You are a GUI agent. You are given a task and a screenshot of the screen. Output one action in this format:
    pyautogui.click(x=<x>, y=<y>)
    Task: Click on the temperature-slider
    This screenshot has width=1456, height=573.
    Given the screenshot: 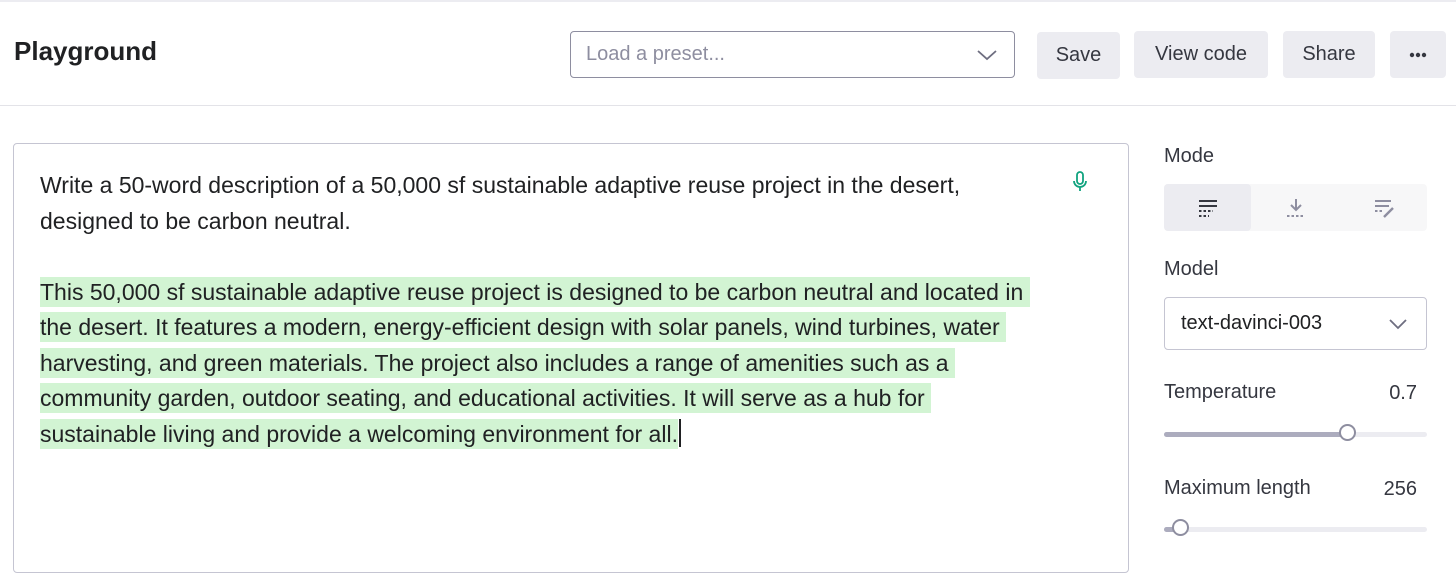 What is the action you would take?
    pyautogui.click(x=1295, y=432)
    